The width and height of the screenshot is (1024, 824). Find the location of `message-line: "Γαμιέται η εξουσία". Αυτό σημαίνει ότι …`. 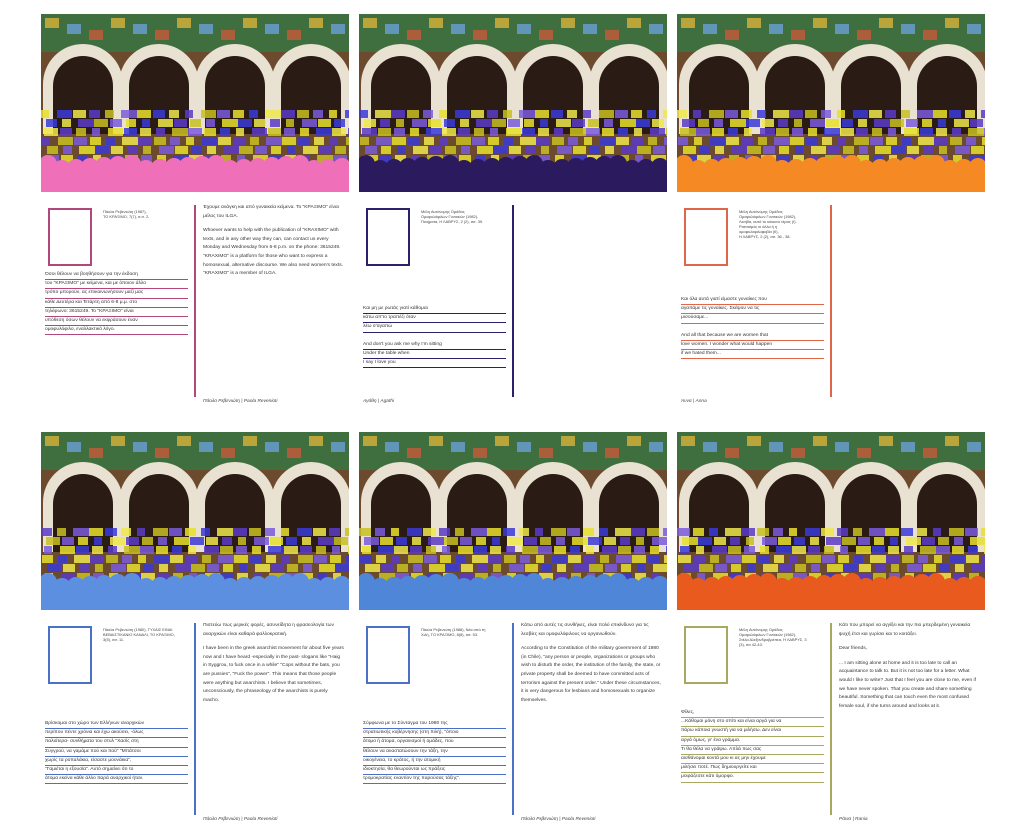

message-line: "Γαμιέται η εξουσία". Αυτό σημαίνει ότι … is located at coordinates (116, 771).